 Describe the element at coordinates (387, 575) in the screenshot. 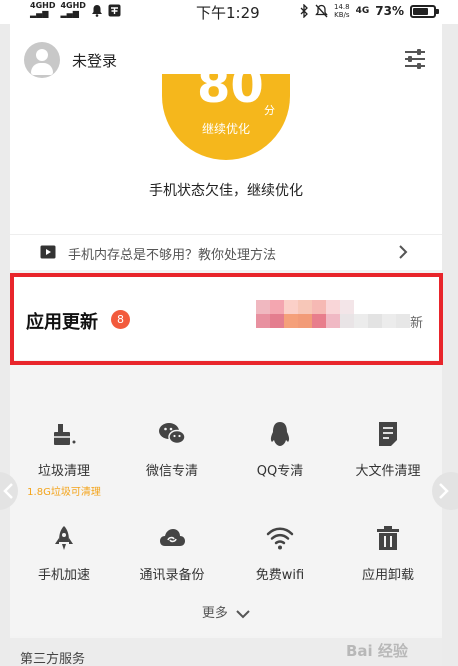

I see `tool-label: 应用卸载` at that location.